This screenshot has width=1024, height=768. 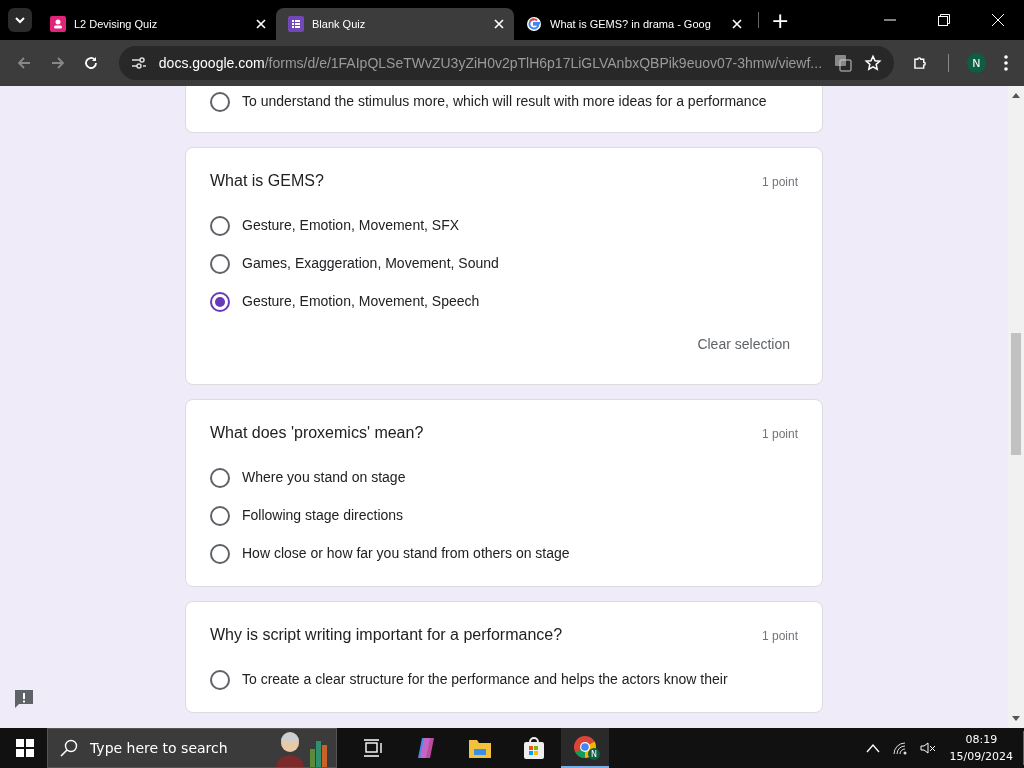 What do you see at coordinates (485, 679) in the screenshot?
I see `option-label: To create a clear structure for the performance and helps the actors know their` at bounding box center [485, 679].